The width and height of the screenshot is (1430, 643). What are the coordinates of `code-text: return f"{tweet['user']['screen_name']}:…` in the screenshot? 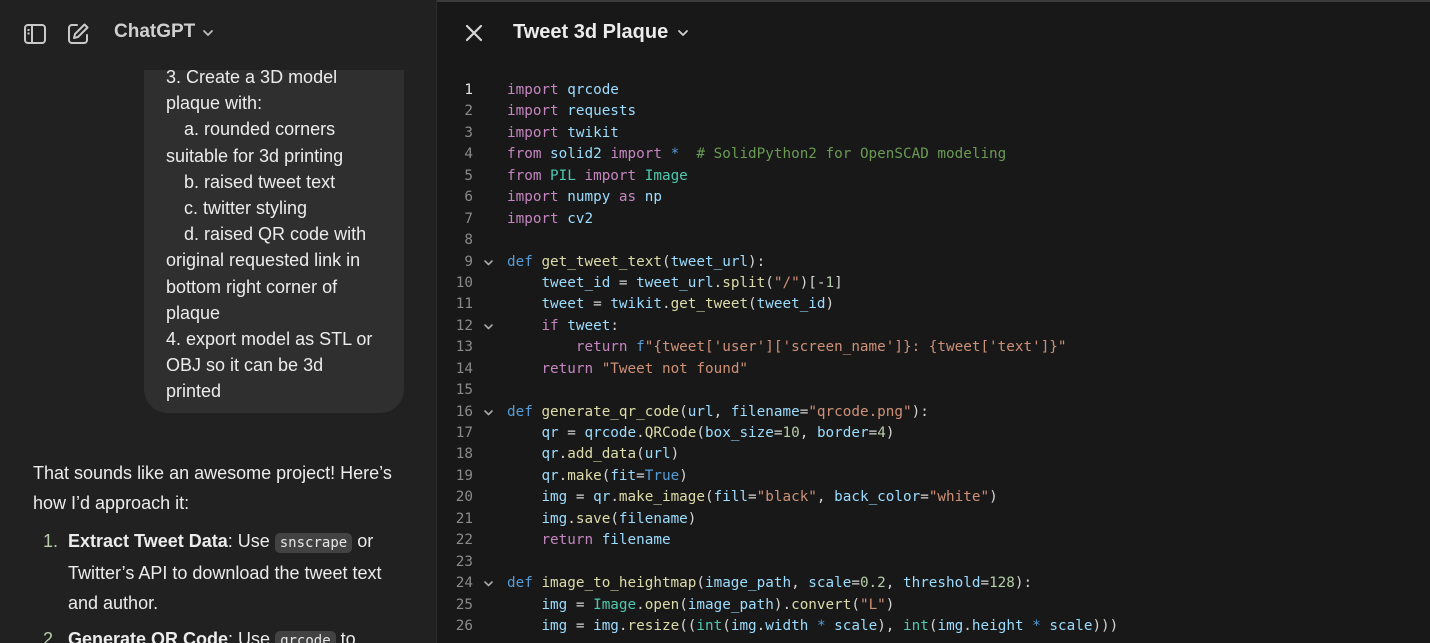 It's located at (821, 347).